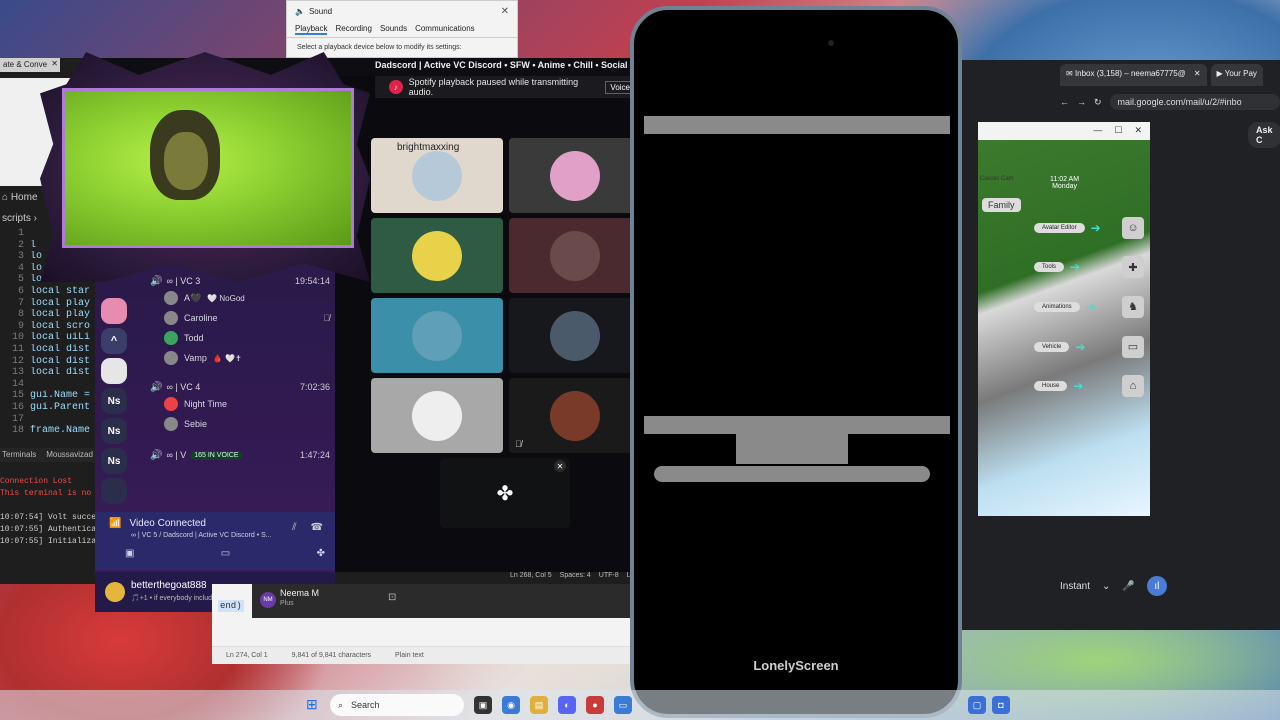 The width and height of the screenshot is (1280, 720). What do you see at coordinates (1118, 131) in the screenshot?
I see `maximize-icon: ☐` at bounding box center [1118, 131].